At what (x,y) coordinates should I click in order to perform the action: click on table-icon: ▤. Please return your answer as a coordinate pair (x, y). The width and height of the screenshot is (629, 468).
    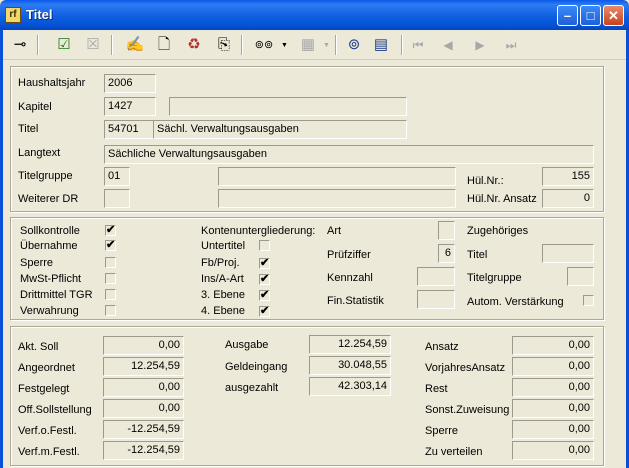
    Looking at the image, I should click on (381, 44).